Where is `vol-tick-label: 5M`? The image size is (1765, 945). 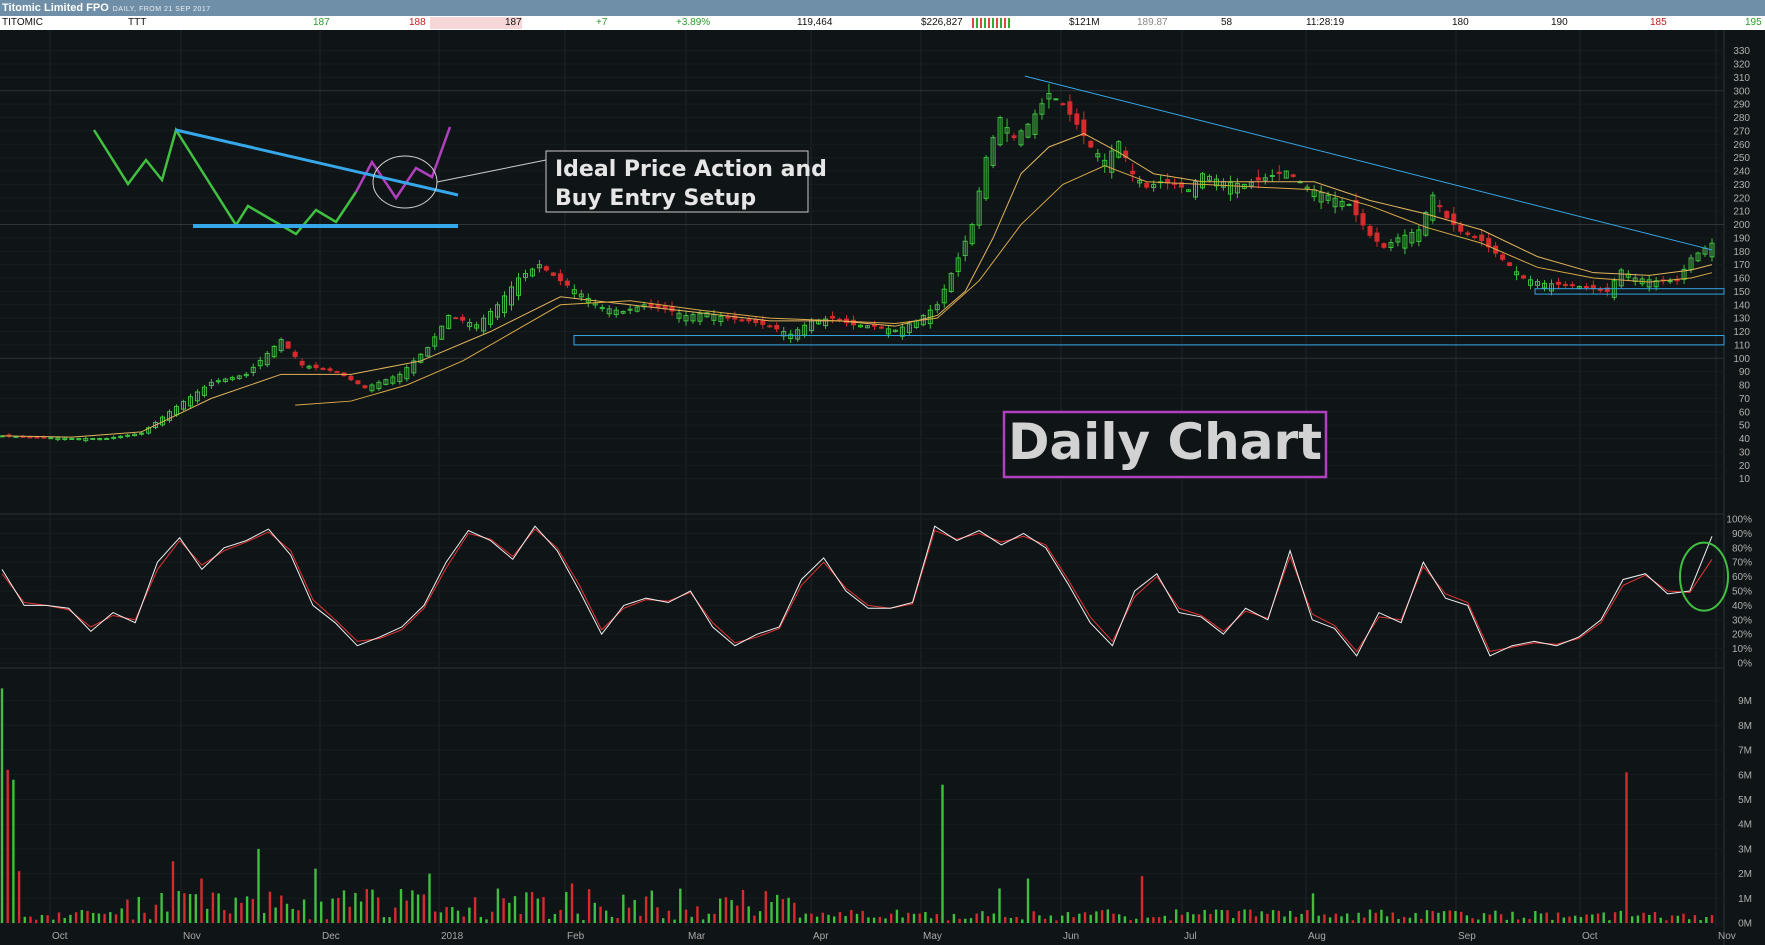
vol-tick-label: 5M is located at coordinates (1745, 800).